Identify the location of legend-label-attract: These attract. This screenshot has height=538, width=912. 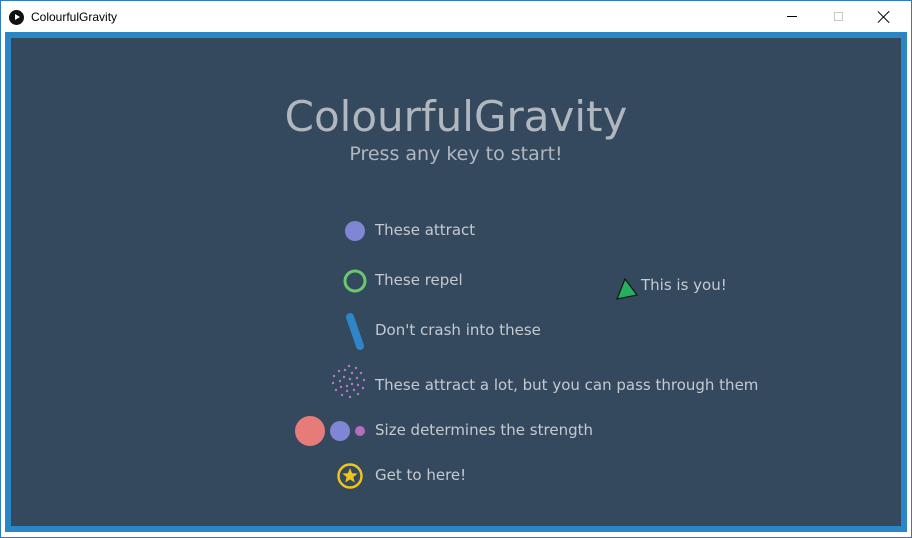
(425, 230).